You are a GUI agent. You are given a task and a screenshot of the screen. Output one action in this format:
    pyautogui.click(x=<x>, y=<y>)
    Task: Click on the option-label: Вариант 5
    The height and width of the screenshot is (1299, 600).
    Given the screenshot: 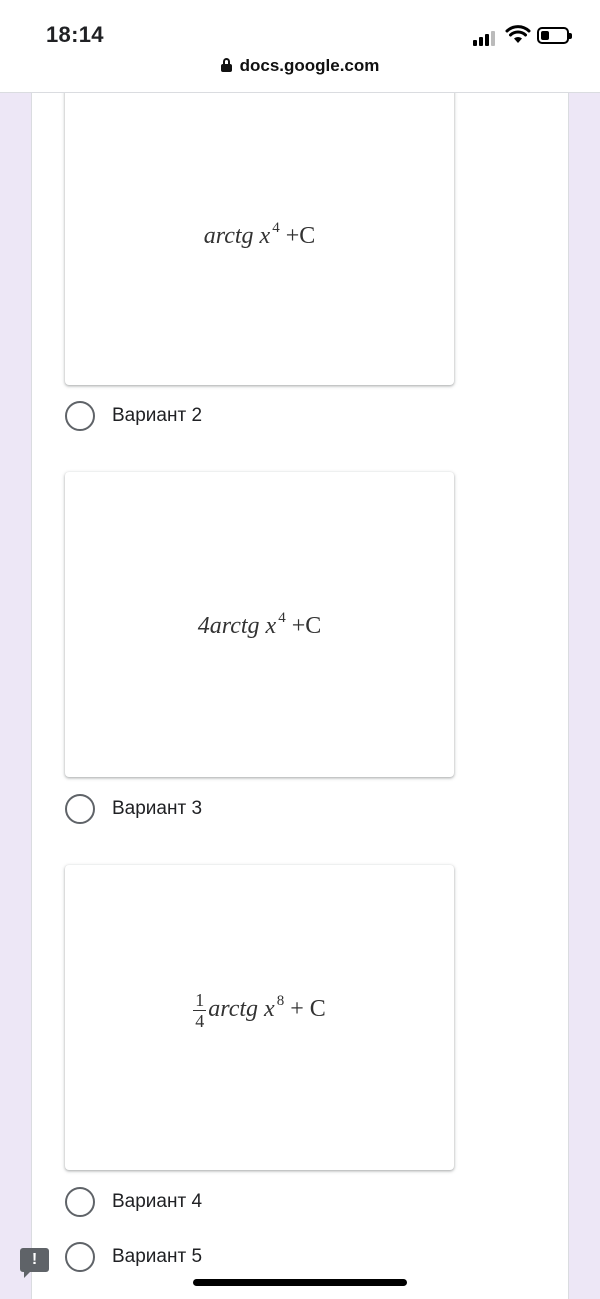 What is the action you would take?
    pyautogui.click(x=157, y=1256)
    